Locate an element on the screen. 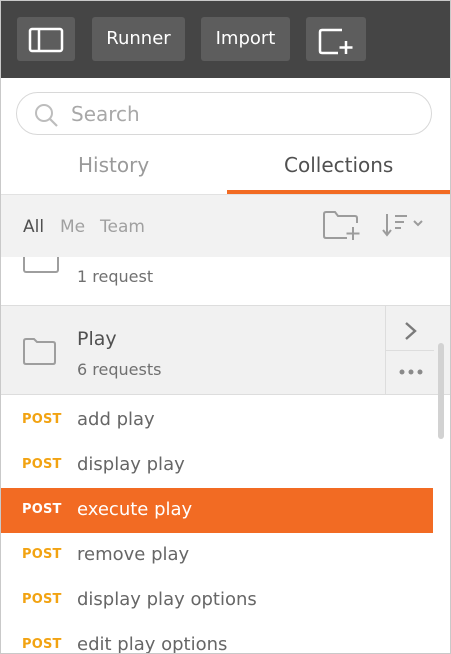 The height and width of the screenshot is (654, 451). toolbar: Runner Import is located at coordinates (225, 39).